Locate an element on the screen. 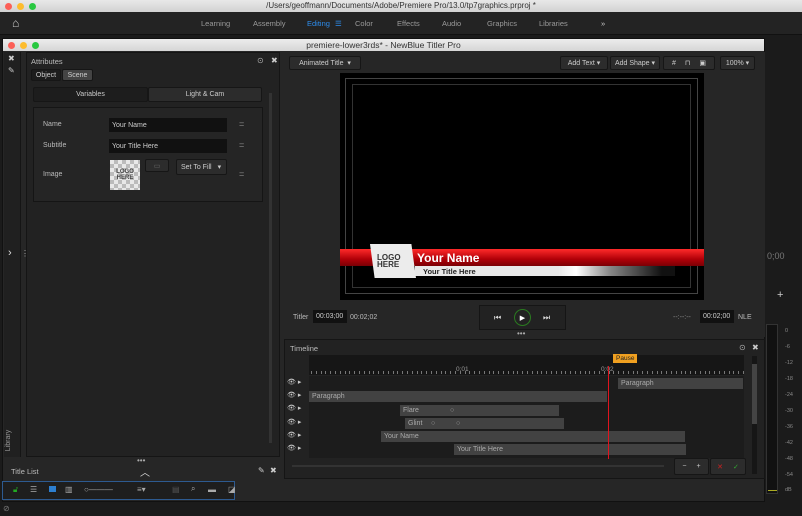 Image resolution: width=802 pixels, height=516 pixels. workspace-graphics: Graphics is located at coordinates (502, 23).